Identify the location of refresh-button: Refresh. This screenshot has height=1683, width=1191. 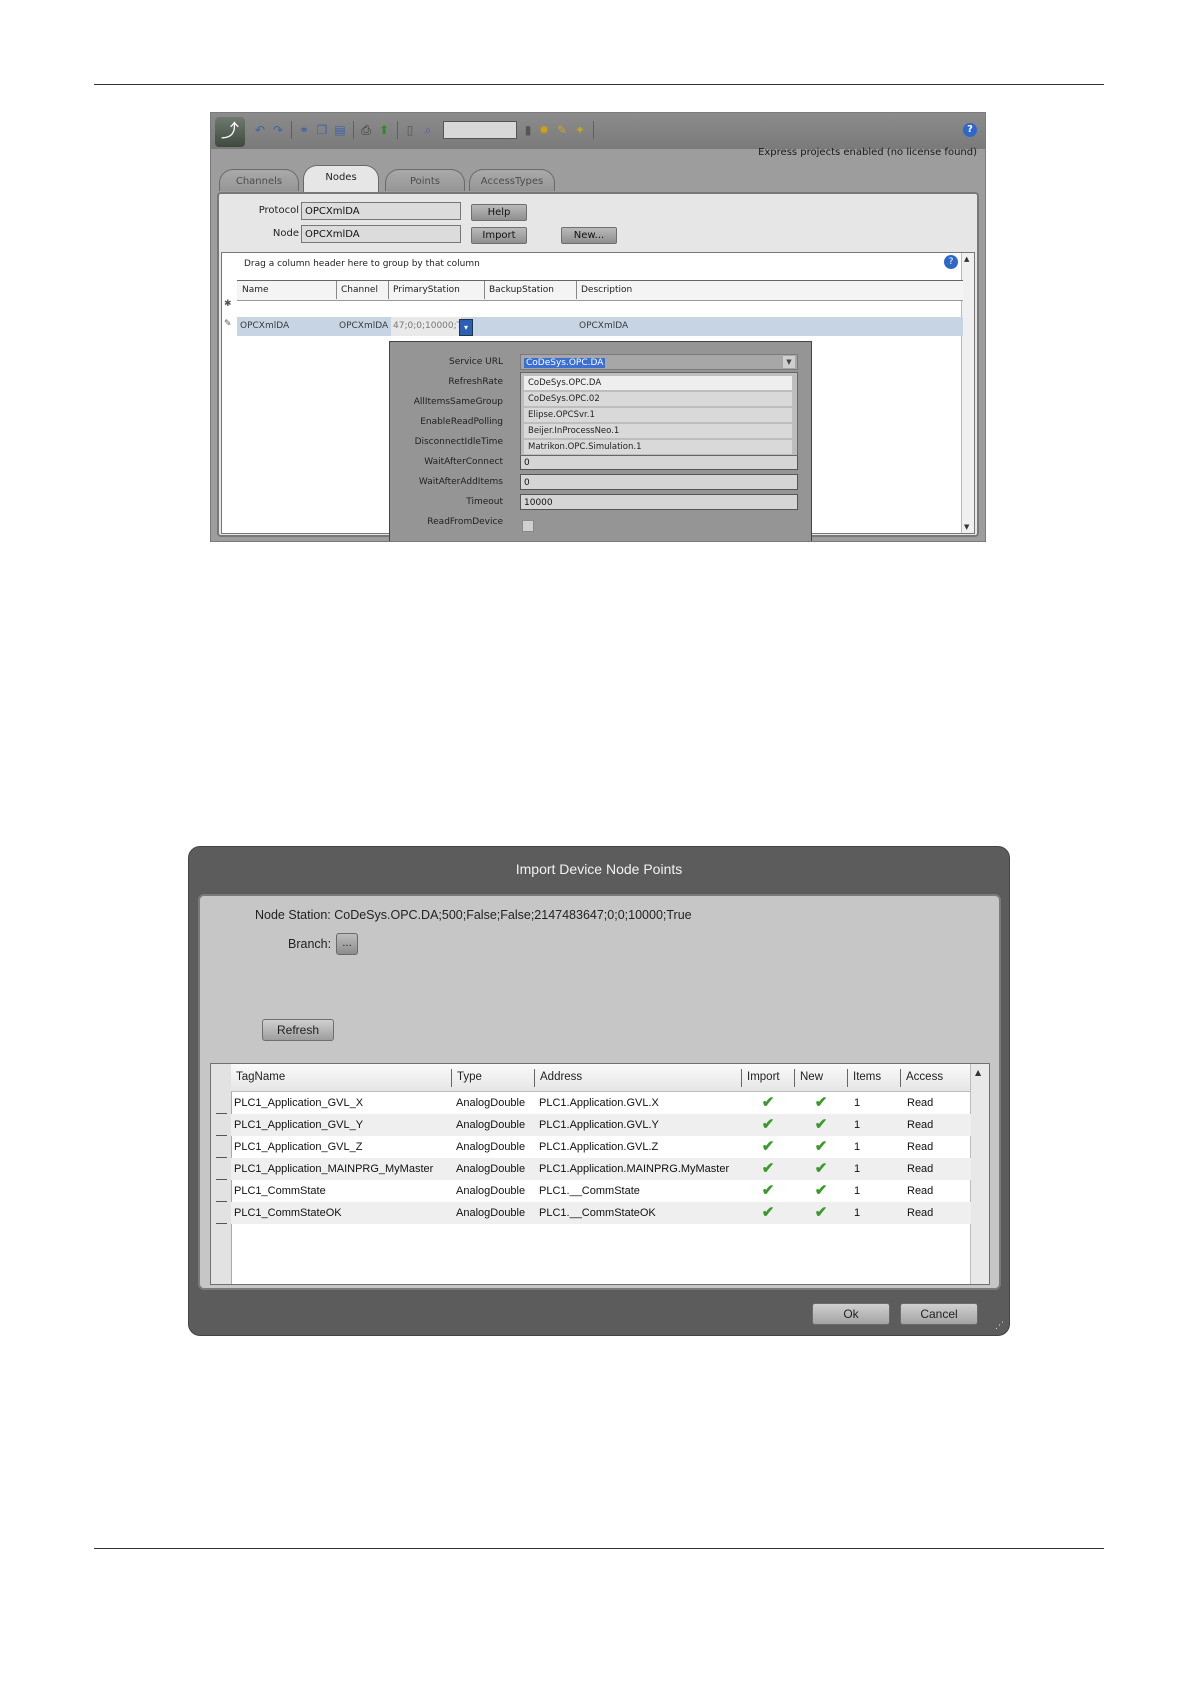
(298, 1030).